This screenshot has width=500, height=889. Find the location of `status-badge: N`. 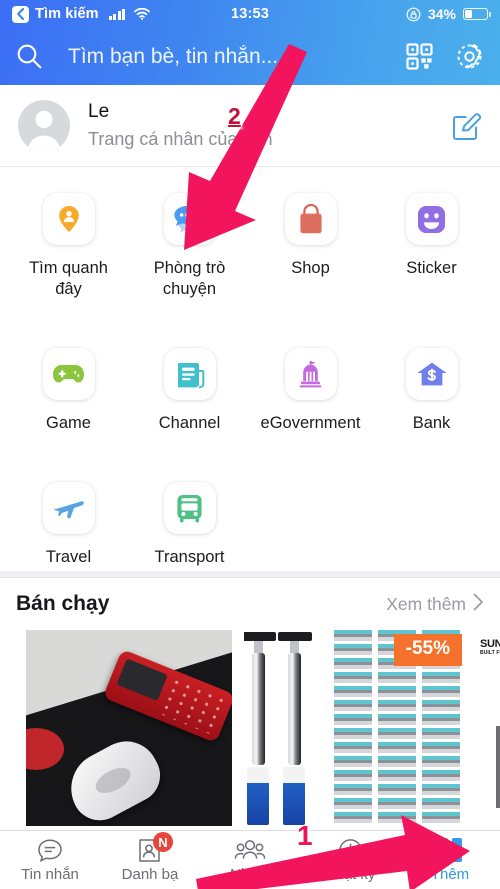

status-badge: N is located at coordinates (163, 842).